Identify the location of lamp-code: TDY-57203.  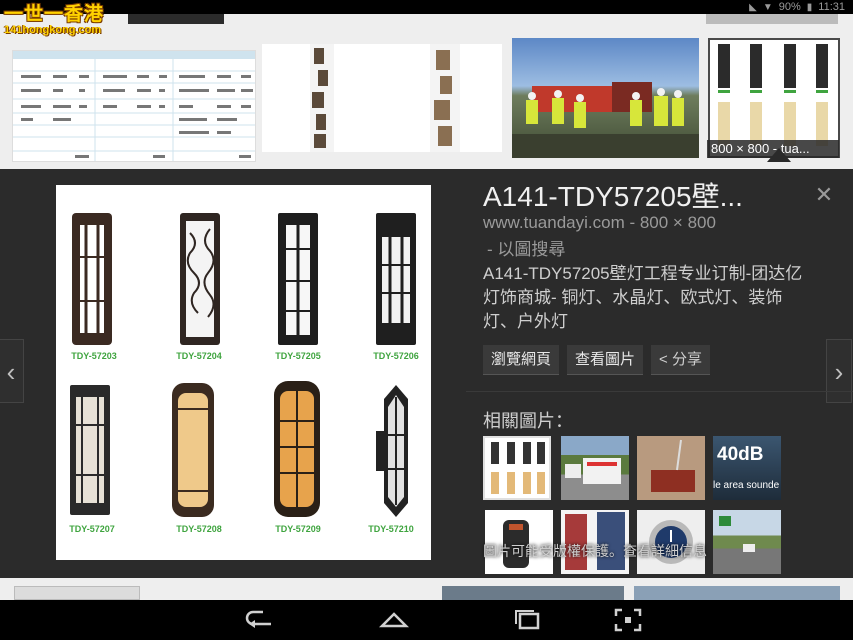
(94, 356).